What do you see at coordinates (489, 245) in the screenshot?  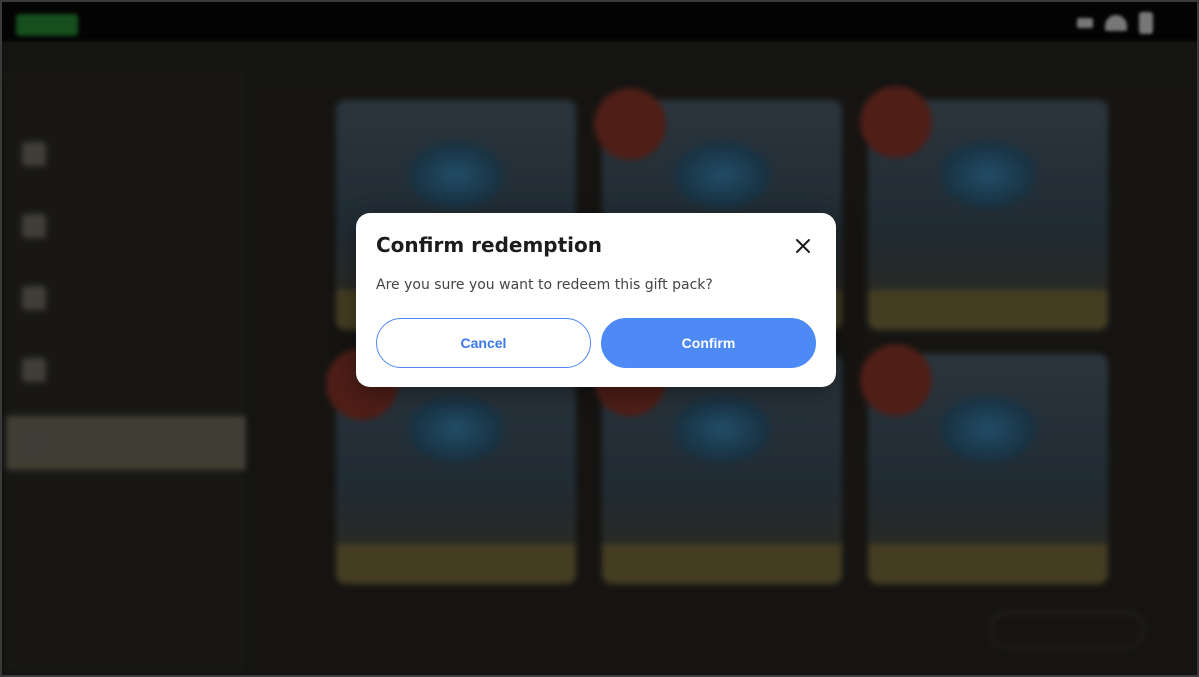 I see `dialog-title: Confirm redemption` at bounding box center [489, 245].